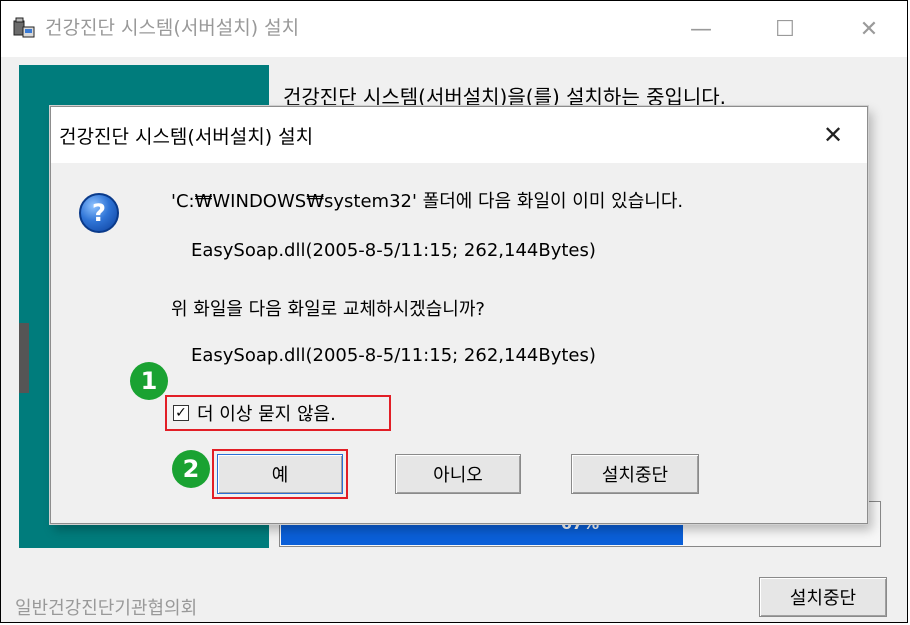 Image resolution: width=910 pixels, height=625 pixels. I want to click on dialog-close-button: ✕, so click(833, 135).